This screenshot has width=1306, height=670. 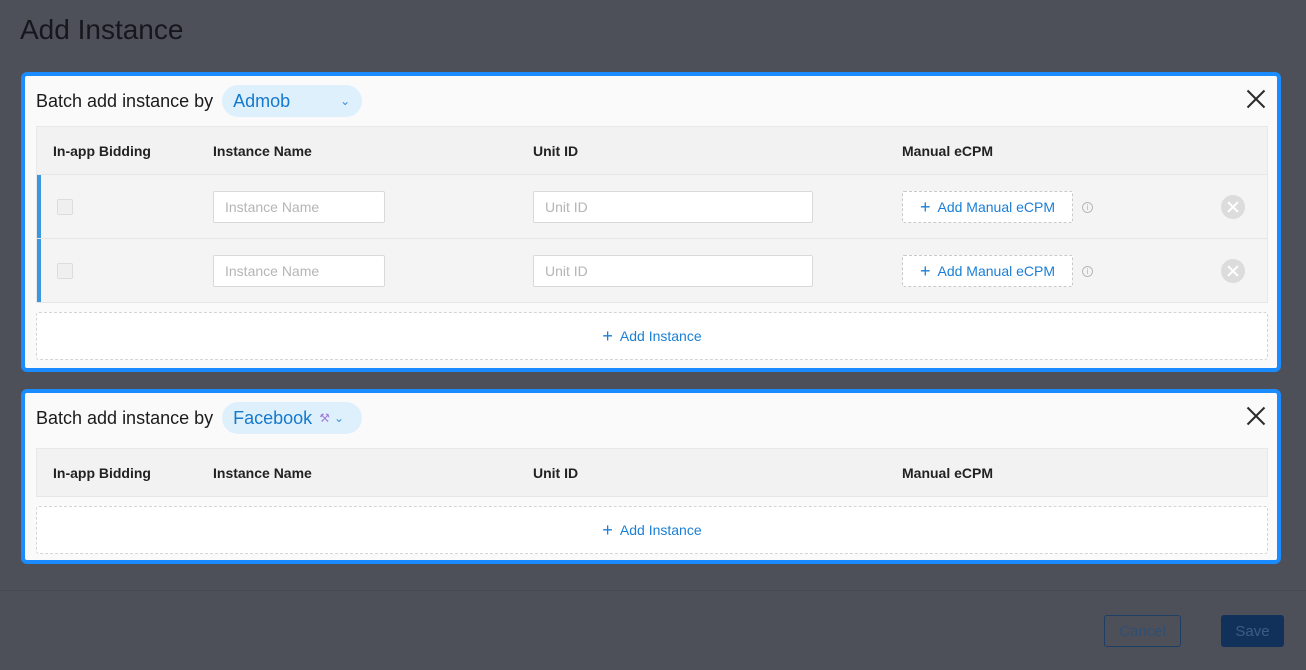 What do you see at coordinates (1142, 631) in the screenshot?
I see `cancel-button: Cancel` at bounding box center [1142, 631].